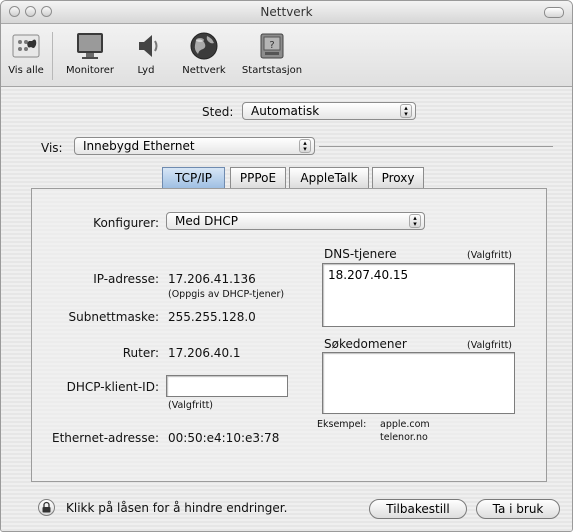 This screenshot has height=532, width=573. I want to click on ip-address-value: 17.206.41.136, so click(212, 279).